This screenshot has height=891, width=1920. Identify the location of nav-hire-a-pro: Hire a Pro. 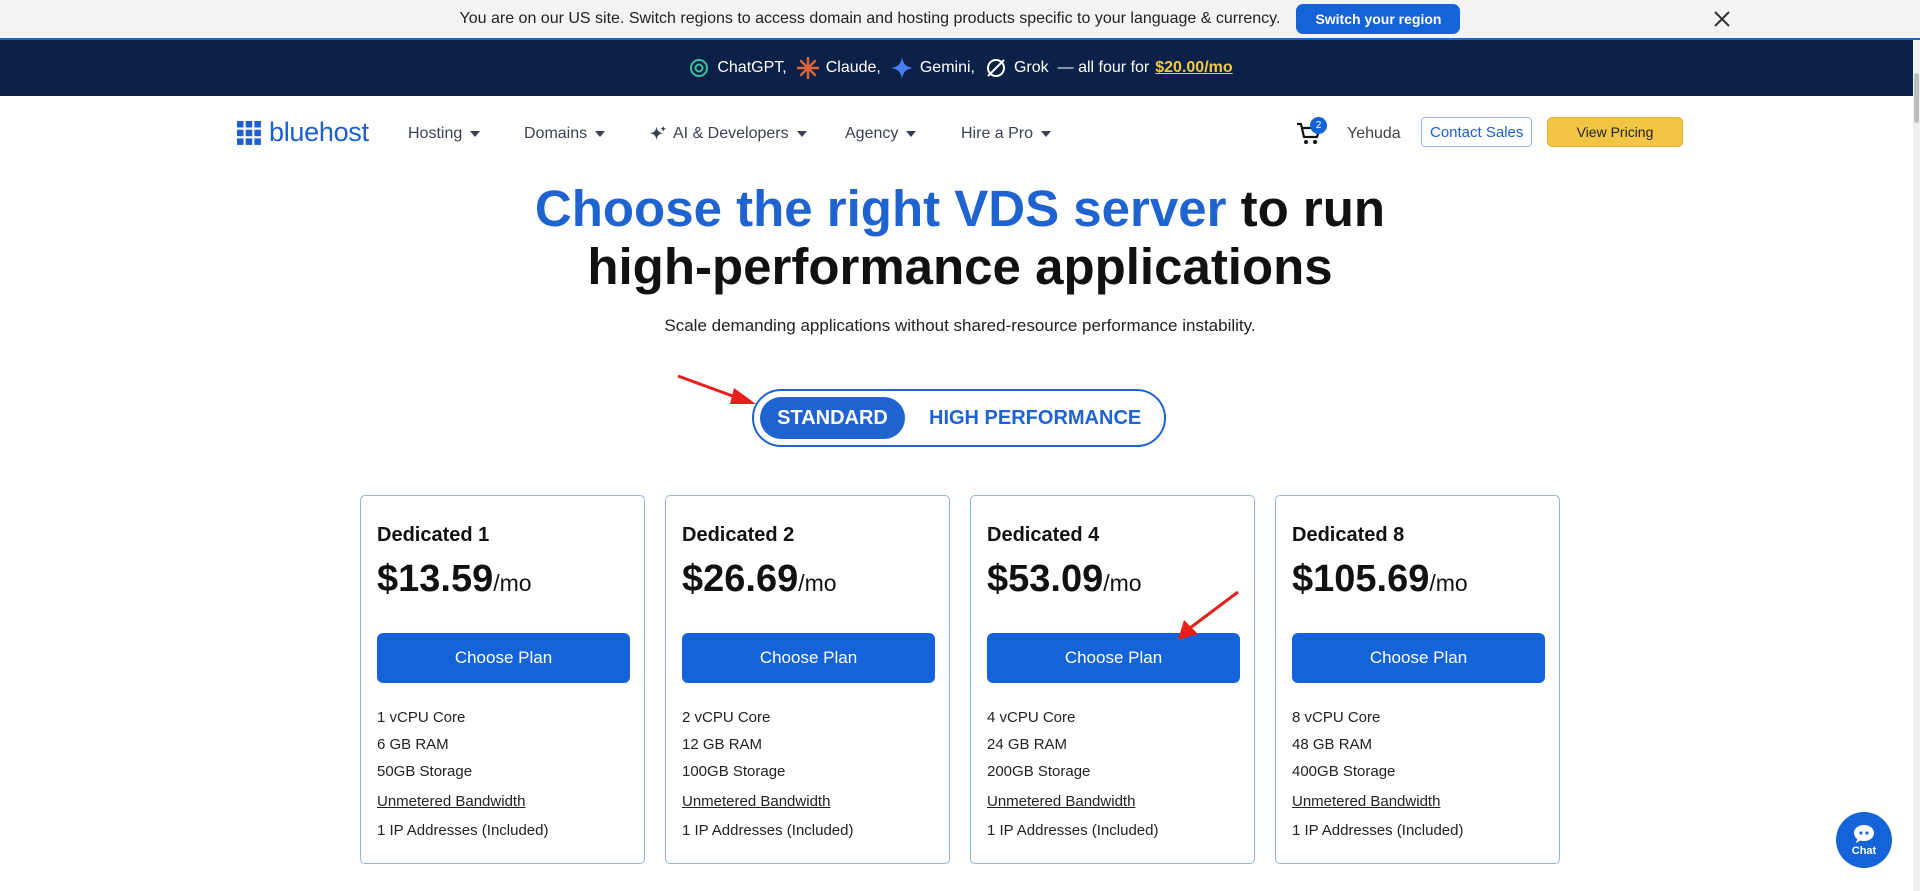
(1006, 134).